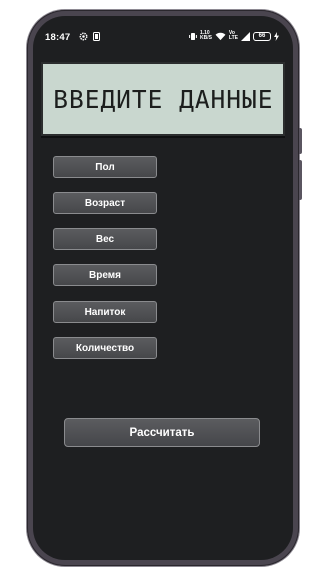 Image resolution: width=324 pixels, height=576 pixels. I want to click on status-right-icons: 1.10 KB/S Vo LTE 66, so click(234, 36).